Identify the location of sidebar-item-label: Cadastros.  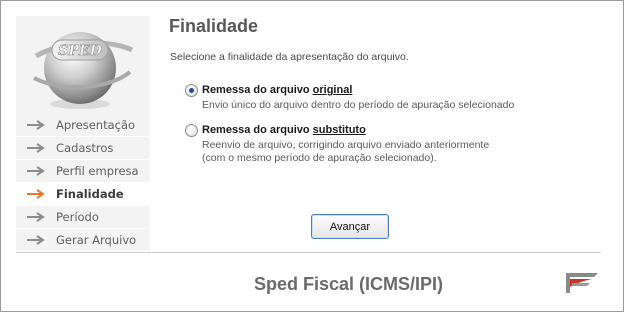
(85, 148).